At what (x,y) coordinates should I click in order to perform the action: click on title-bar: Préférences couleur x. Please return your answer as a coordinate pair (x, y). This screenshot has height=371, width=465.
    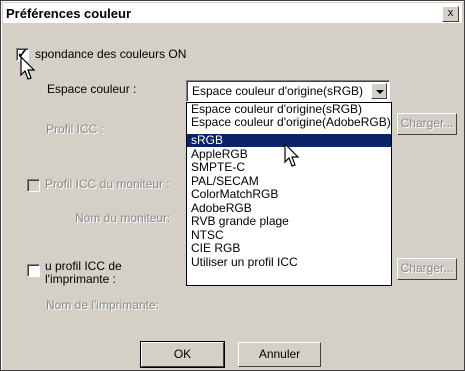
    Looking at the image, I should click on (232, 13).